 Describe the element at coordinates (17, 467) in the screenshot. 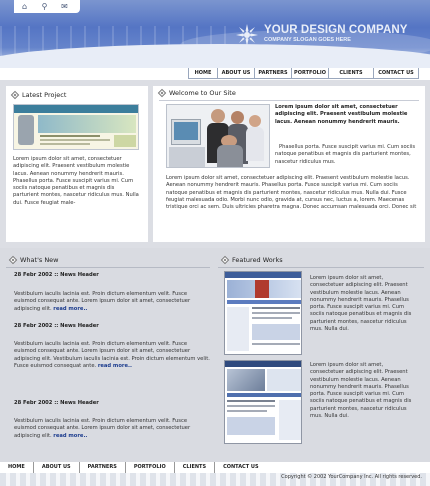

I see `footer-nav-home: HOME` at that location.